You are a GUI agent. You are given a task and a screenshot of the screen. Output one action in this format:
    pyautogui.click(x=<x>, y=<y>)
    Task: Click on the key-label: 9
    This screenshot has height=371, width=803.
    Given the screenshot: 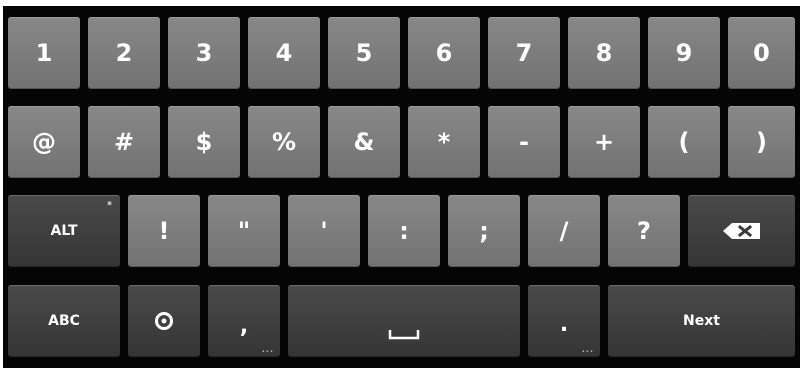 What is the action you would take?
    pyautogui.click(x=684, y=53)
    